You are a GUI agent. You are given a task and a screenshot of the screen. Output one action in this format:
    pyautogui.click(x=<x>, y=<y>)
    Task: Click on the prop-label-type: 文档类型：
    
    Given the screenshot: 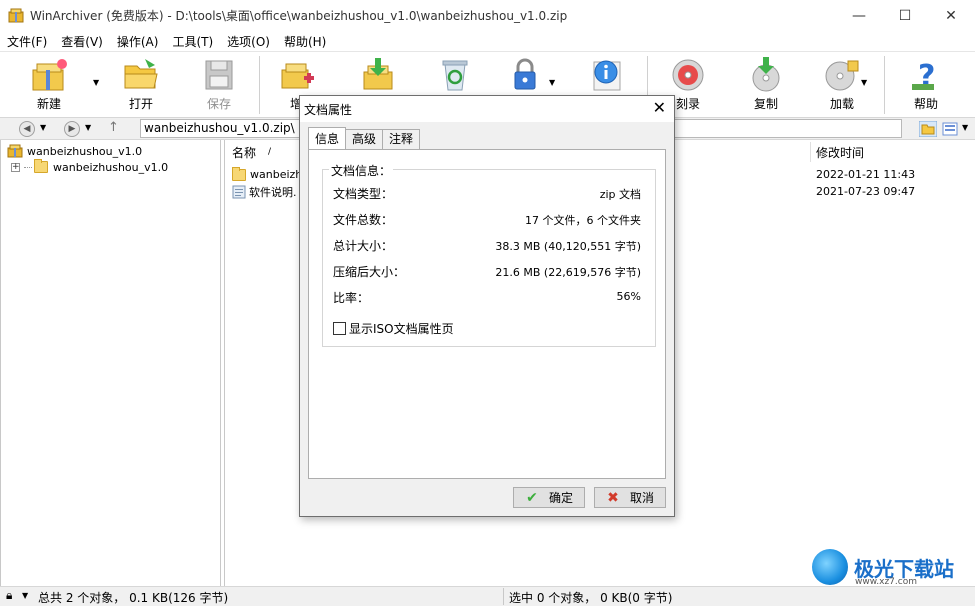 What is the action you would take?
    pyautogui.click(x=363, y=194)
    